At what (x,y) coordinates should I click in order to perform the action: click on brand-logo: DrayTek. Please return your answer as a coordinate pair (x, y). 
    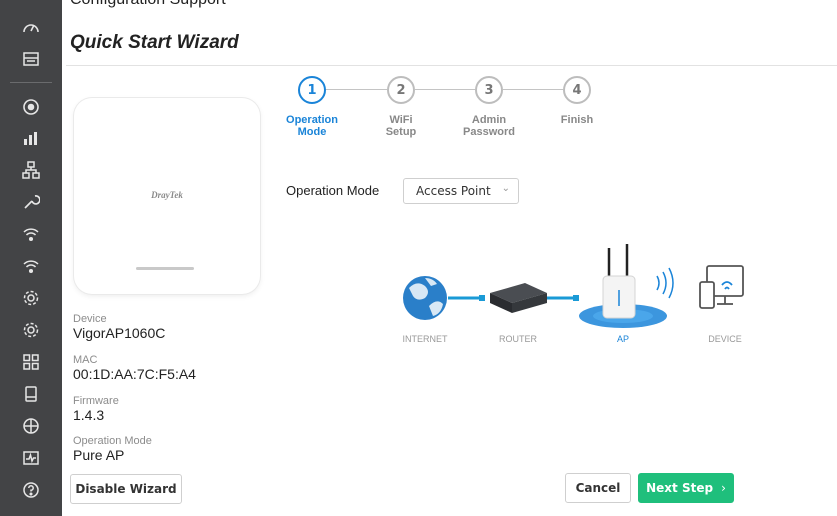
    Looking at the image, I should click on (167, 195).